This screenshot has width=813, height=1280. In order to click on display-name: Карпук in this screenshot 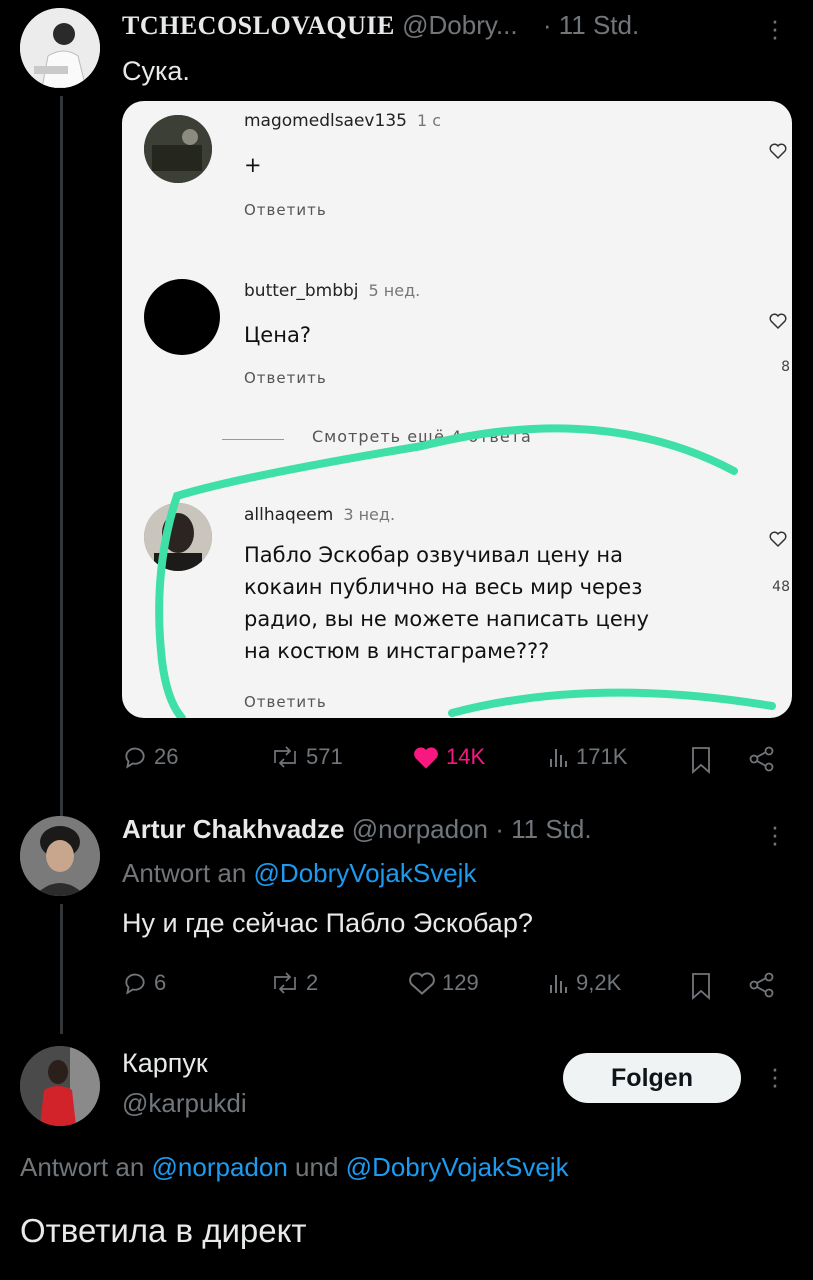, I will do `click(165, 1063)`.